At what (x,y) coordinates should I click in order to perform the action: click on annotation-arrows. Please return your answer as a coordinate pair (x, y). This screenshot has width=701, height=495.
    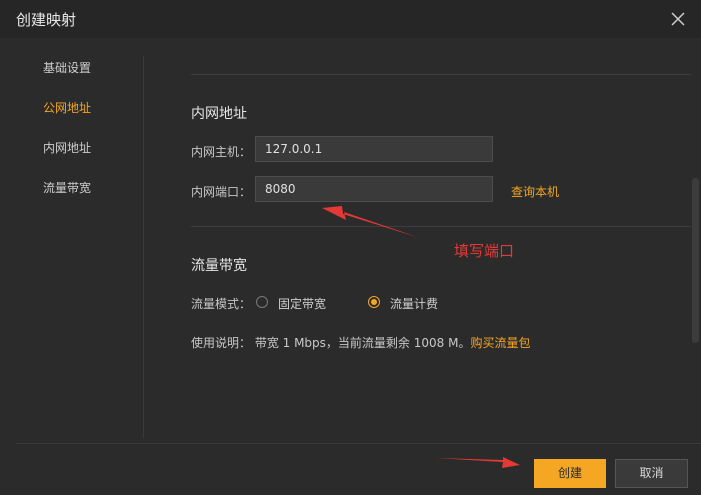
    Looking at the image, I should click on (421, 337).